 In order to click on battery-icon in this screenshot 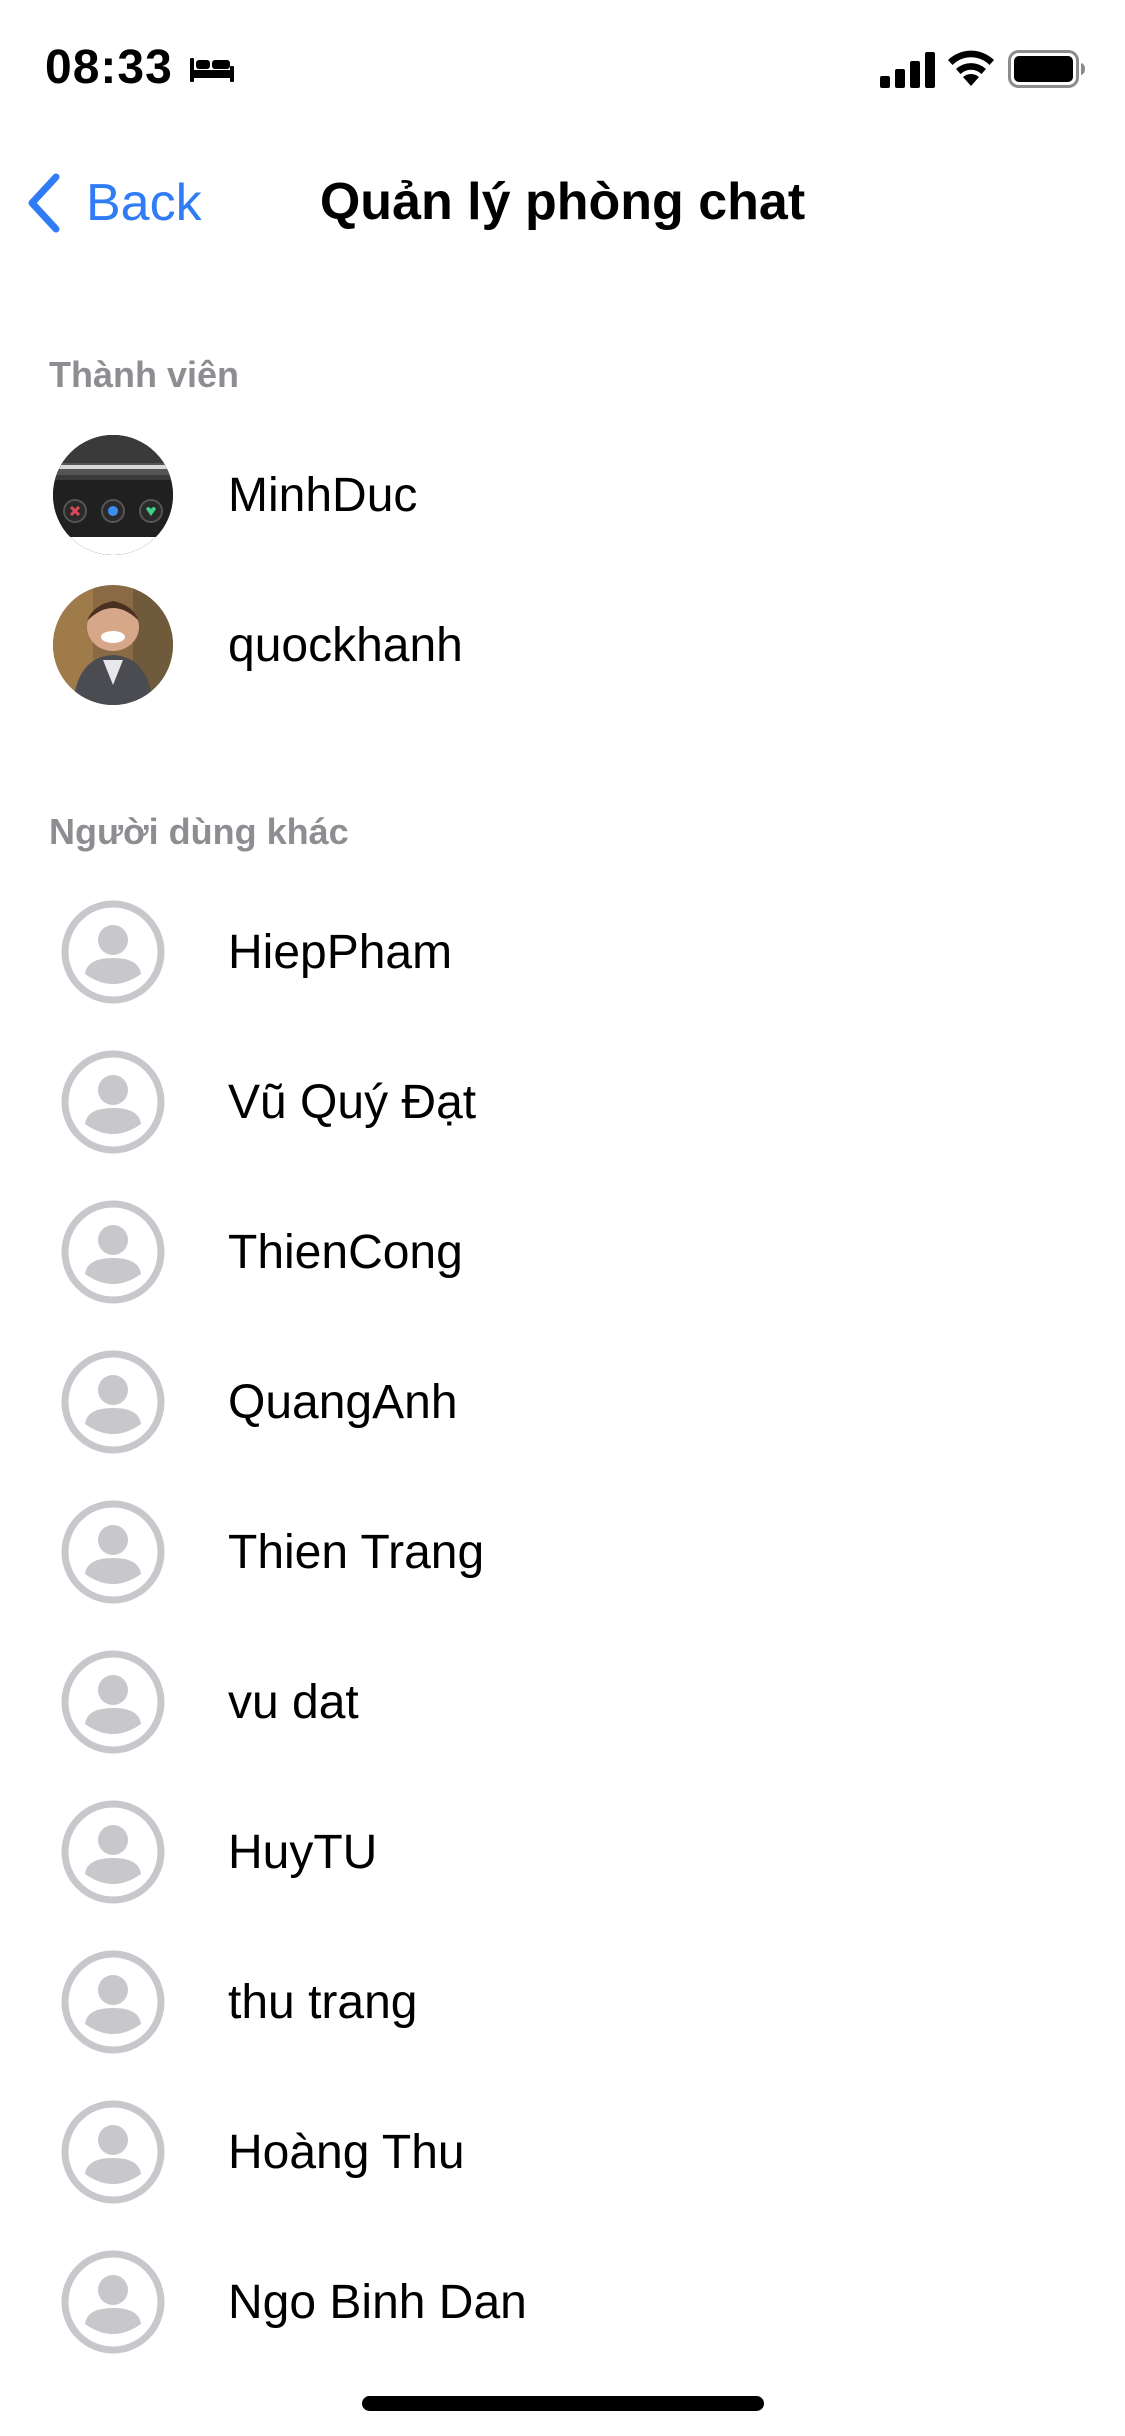, I will do `click(1046, 69)`.